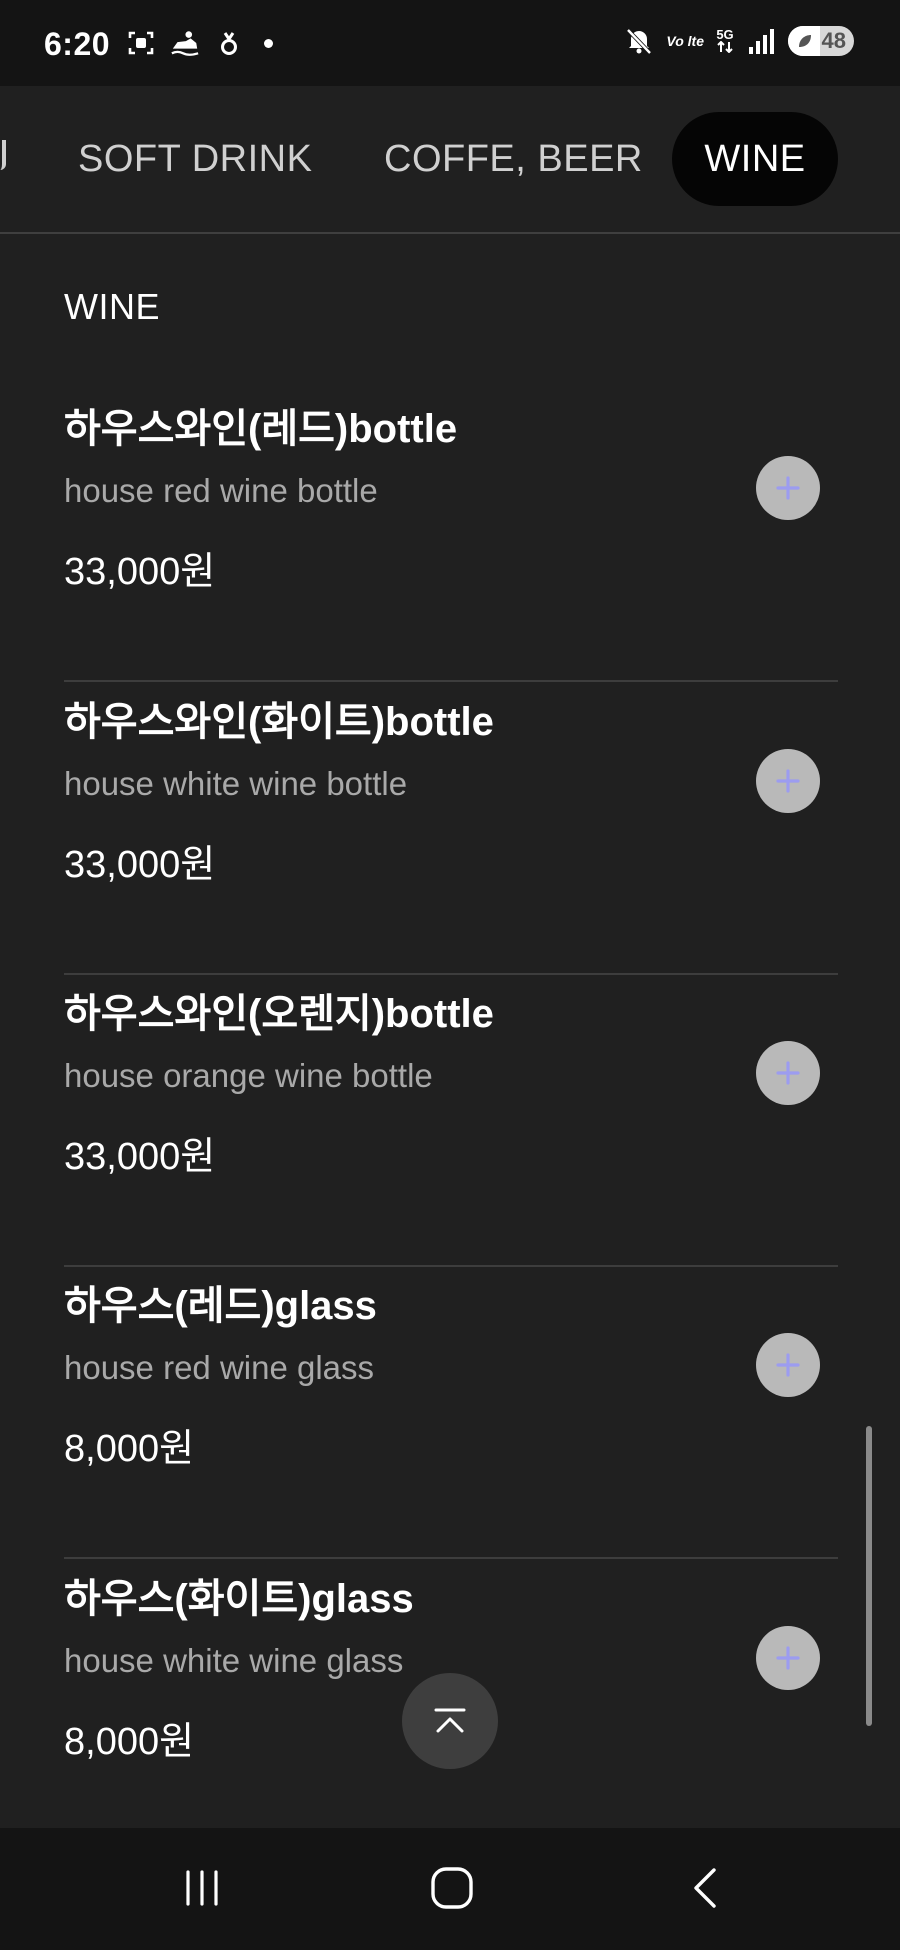 This screenshot has height=1950, width=900. I want to click on item-name: 하우스와인(레드)bottle, so click(261, 429).